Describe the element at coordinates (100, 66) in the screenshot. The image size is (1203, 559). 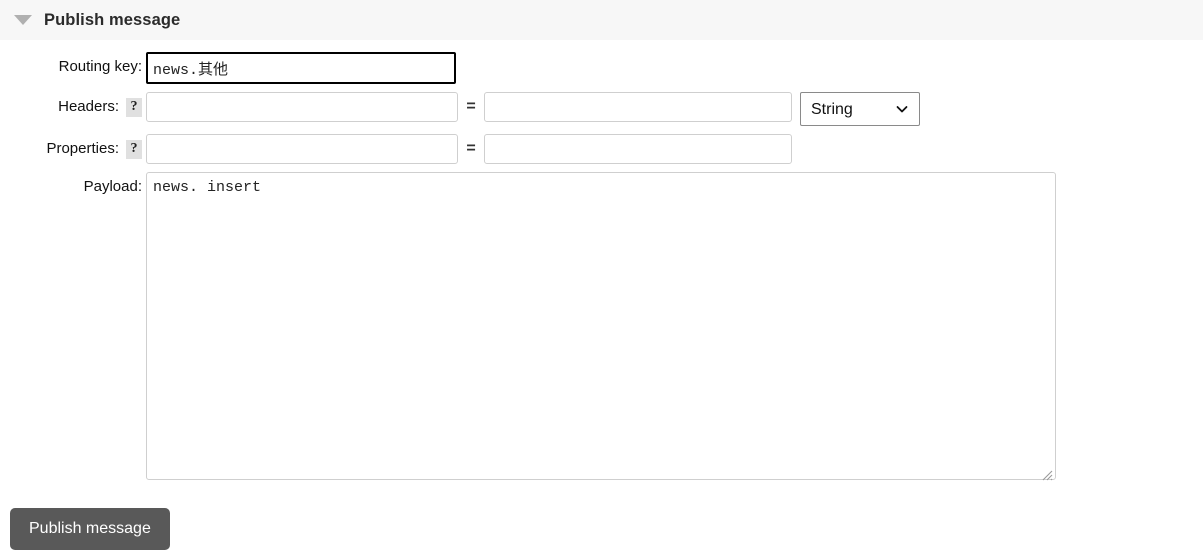
I see `routing-key-label-text: Routing key:` at that location.